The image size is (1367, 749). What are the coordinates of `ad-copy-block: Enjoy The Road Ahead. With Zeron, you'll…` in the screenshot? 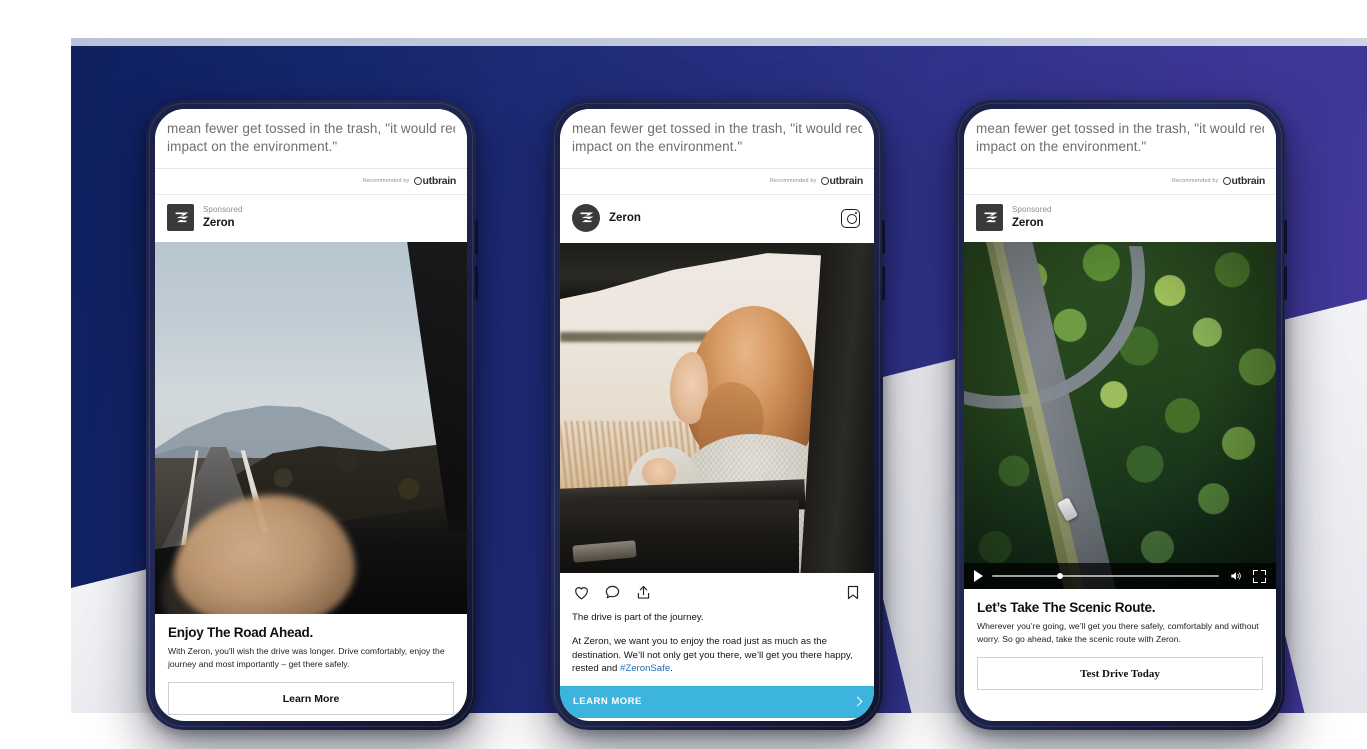 It's located at (311, 642).